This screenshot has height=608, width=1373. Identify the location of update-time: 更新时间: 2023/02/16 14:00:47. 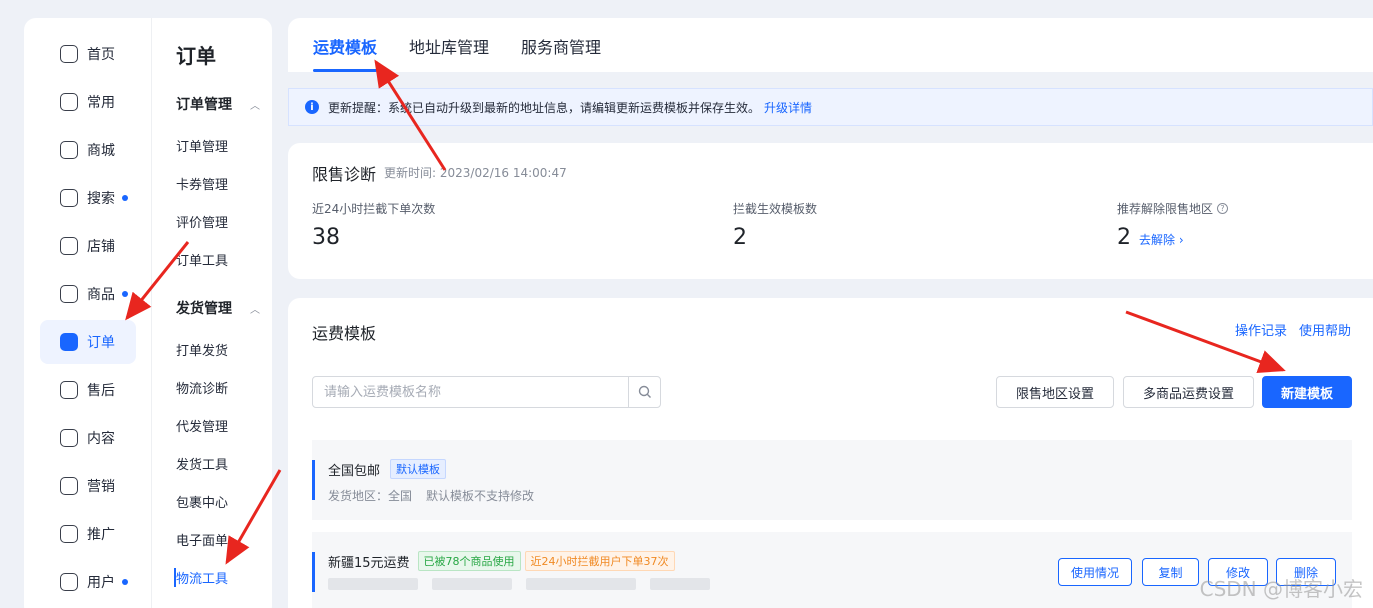
(475, 173).